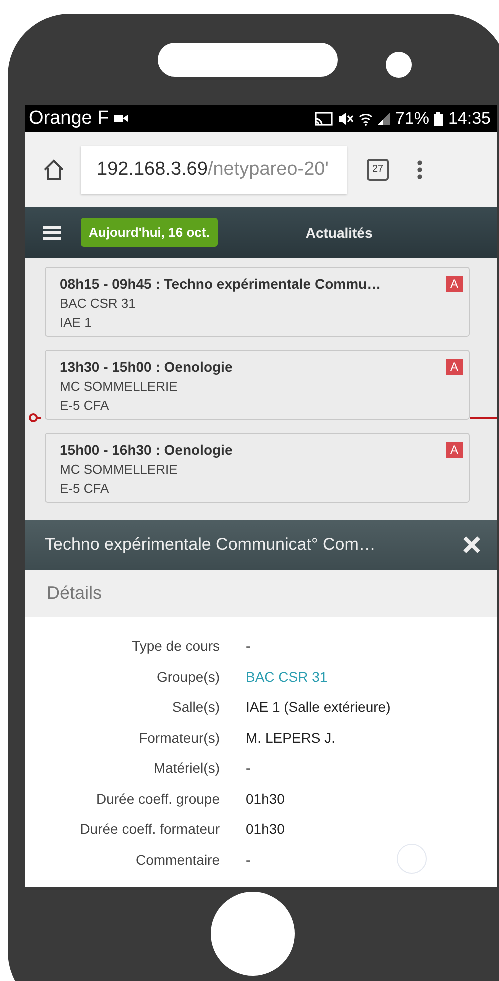 This screenshot has height=981, width=499. I want to click on menu-icon, so click(52, 233).